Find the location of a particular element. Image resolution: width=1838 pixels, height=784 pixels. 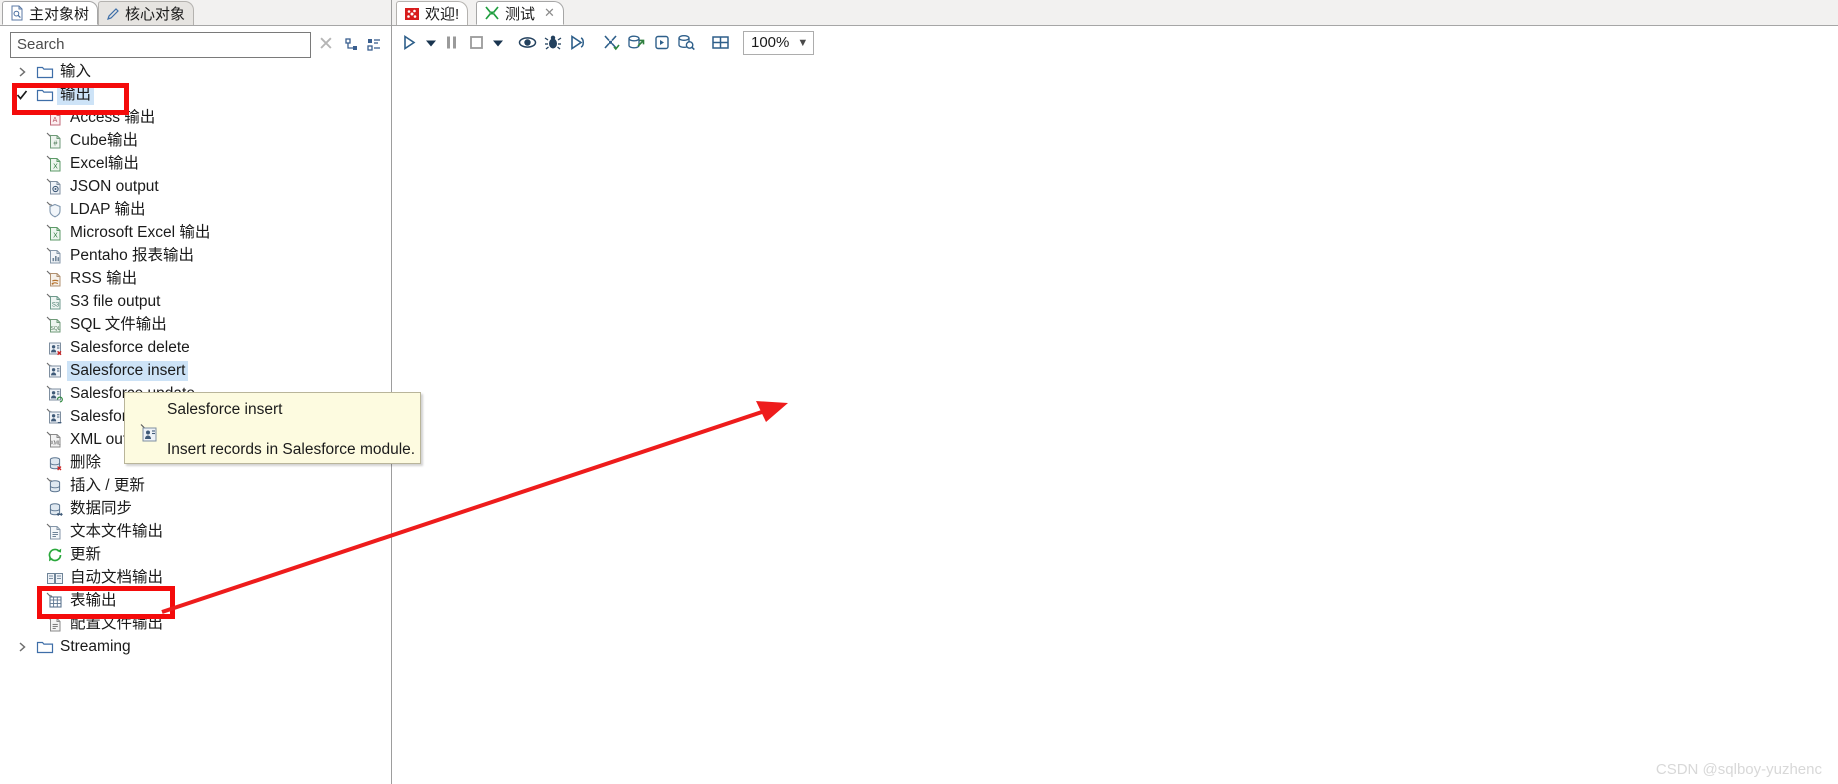

toolbar-separator is located at coordinates (510, 43).